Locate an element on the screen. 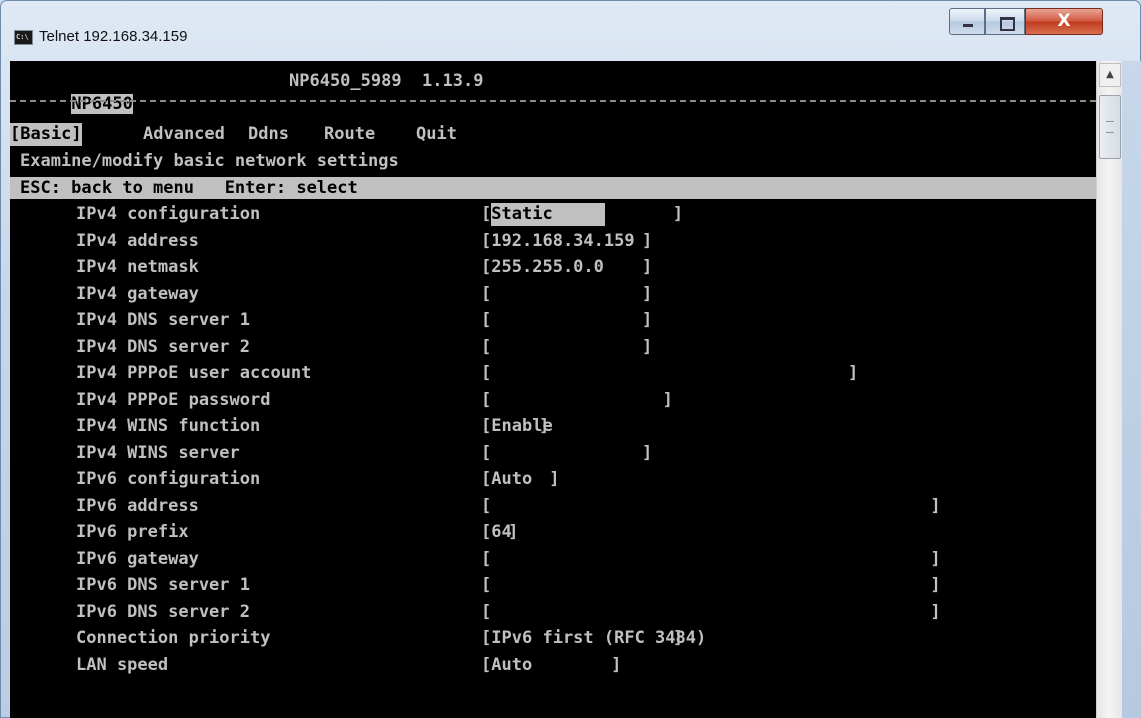  menu-item-quit: Quit is located at coordinates (436, 134).